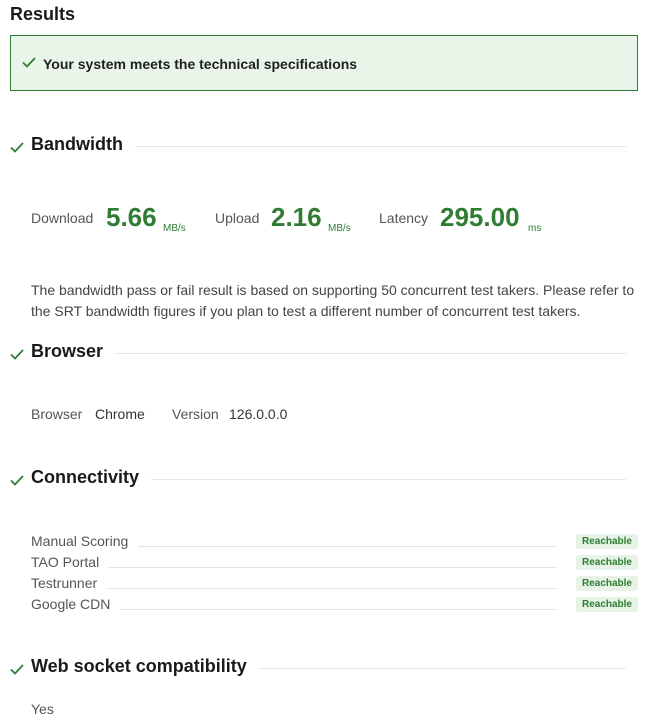  What do you see at coordinates (85, 541) in the screenshot?
I see `connectivity-name: Manual Scoring` at bounding box center [85, 541].